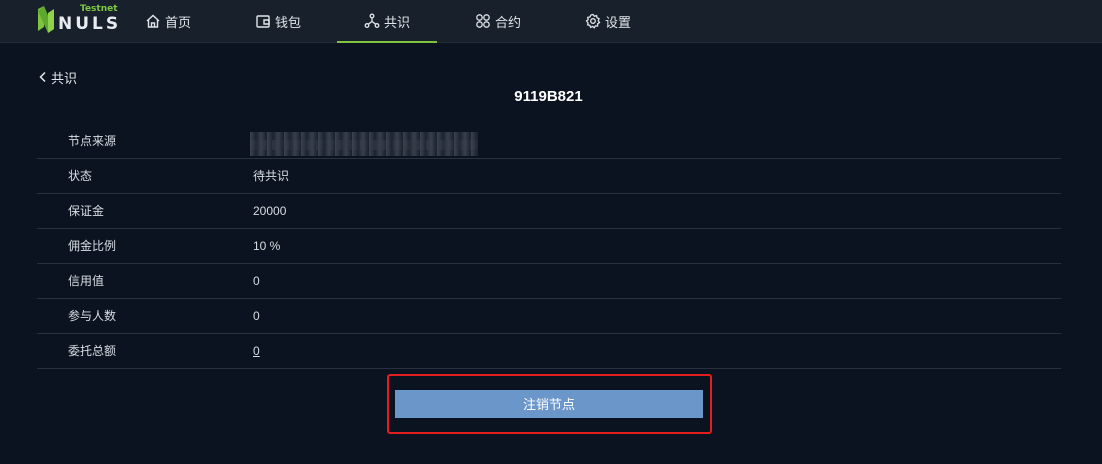  Describe the element at coordinates (92, 246) in the screenshot. I see `info-label: 佣金比例` at that location.